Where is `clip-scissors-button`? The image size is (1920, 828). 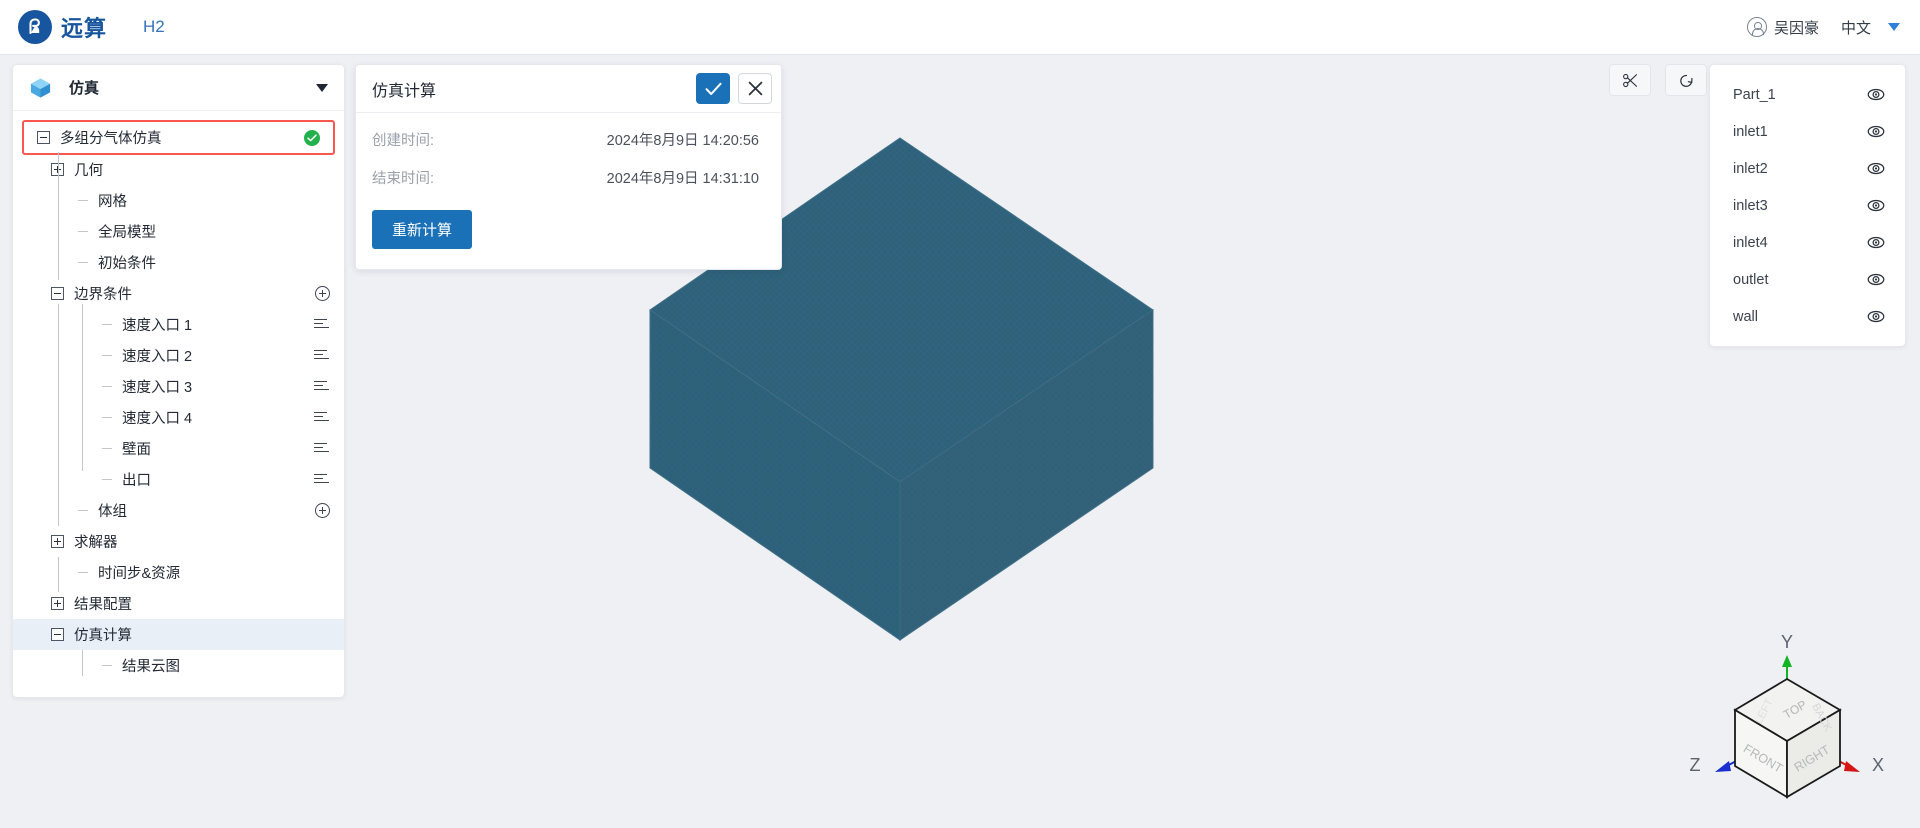 clip-scissors-button is located at coordinates (1630, 80).